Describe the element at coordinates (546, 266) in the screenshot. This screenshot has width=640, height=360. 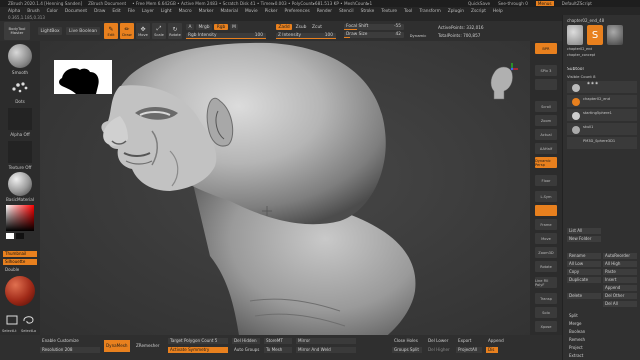
I see `shelf-button-rotate: Rotate` at that location.